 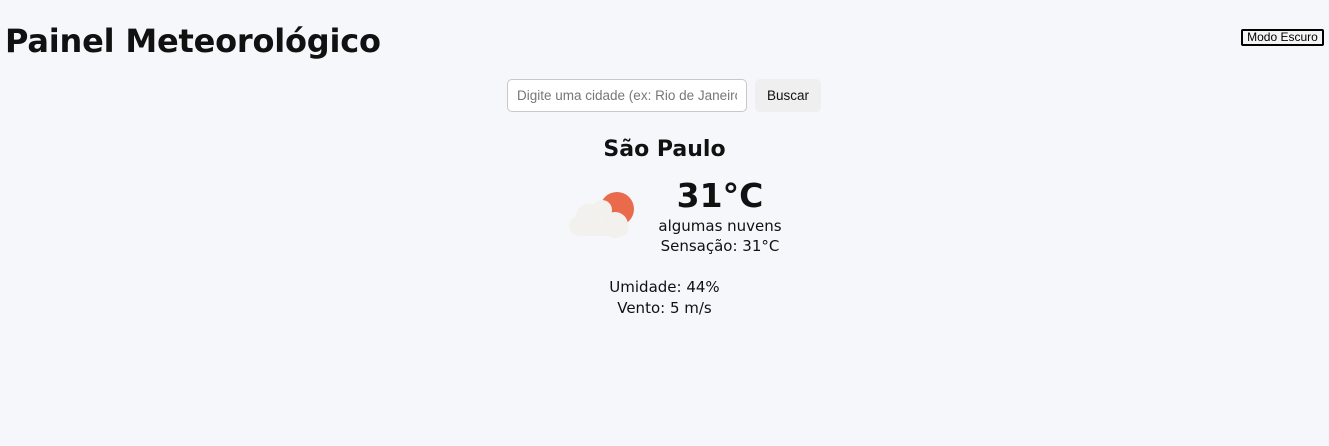 I want to click on city-name: São Paulo, so click(x=664, y=149).